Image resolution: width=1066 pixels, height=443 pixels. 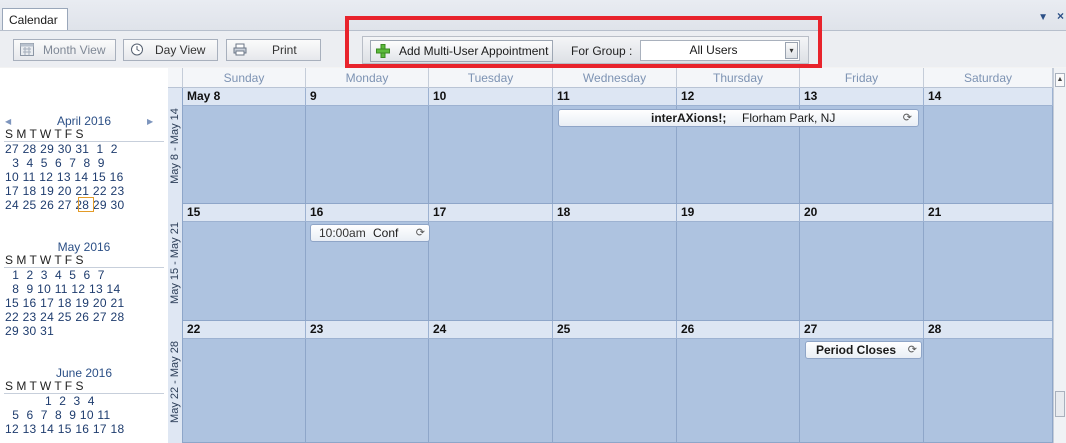 What do you see at coordinates (63, 289) in the screenshot?
I see `week-row: 8 9 10 11 12 13 14` at bounding box center [63, 289].